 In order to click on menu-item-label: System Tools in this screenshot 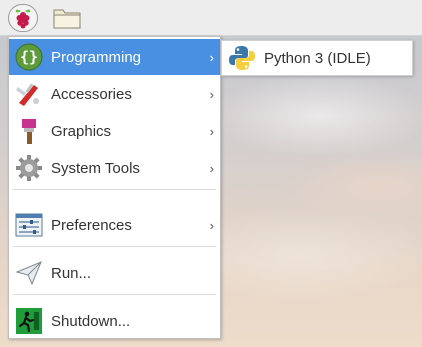, I will do `click(95, 168)`.